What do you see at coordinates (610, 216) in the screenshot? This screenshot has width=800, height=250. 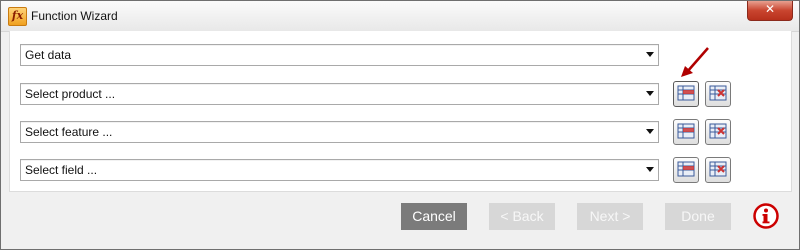 I see `next-button: Next >` at bounding box center [610, 216].